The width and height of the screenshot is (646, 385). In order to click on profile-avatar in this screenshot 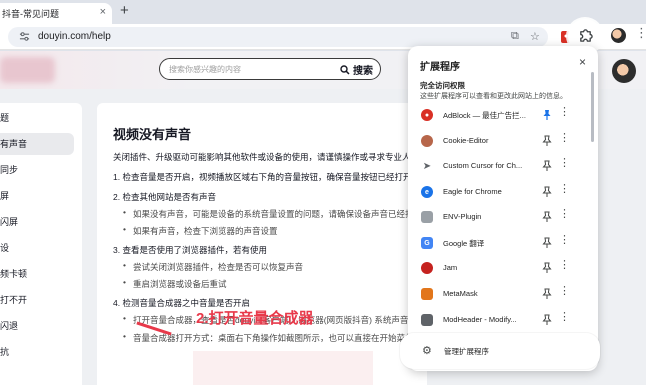, I will do `click(618, 35)`.